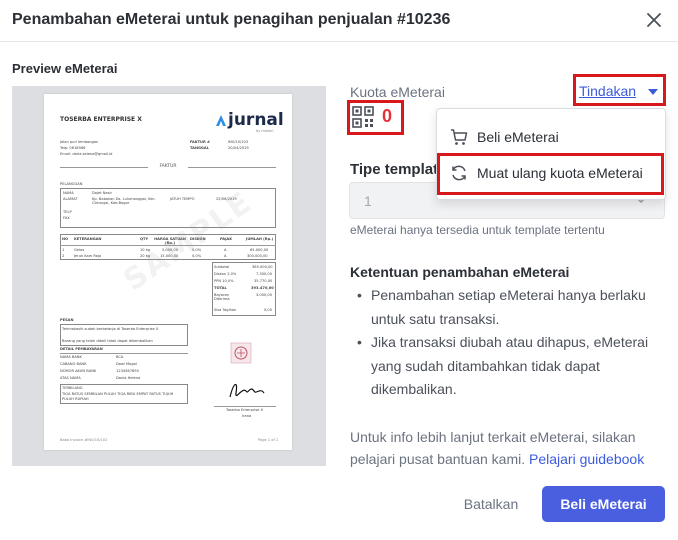 The width and height of the screenshot is (678, 540). I want to click on bank-row-label: CABANG BANK, so click(73, 364).